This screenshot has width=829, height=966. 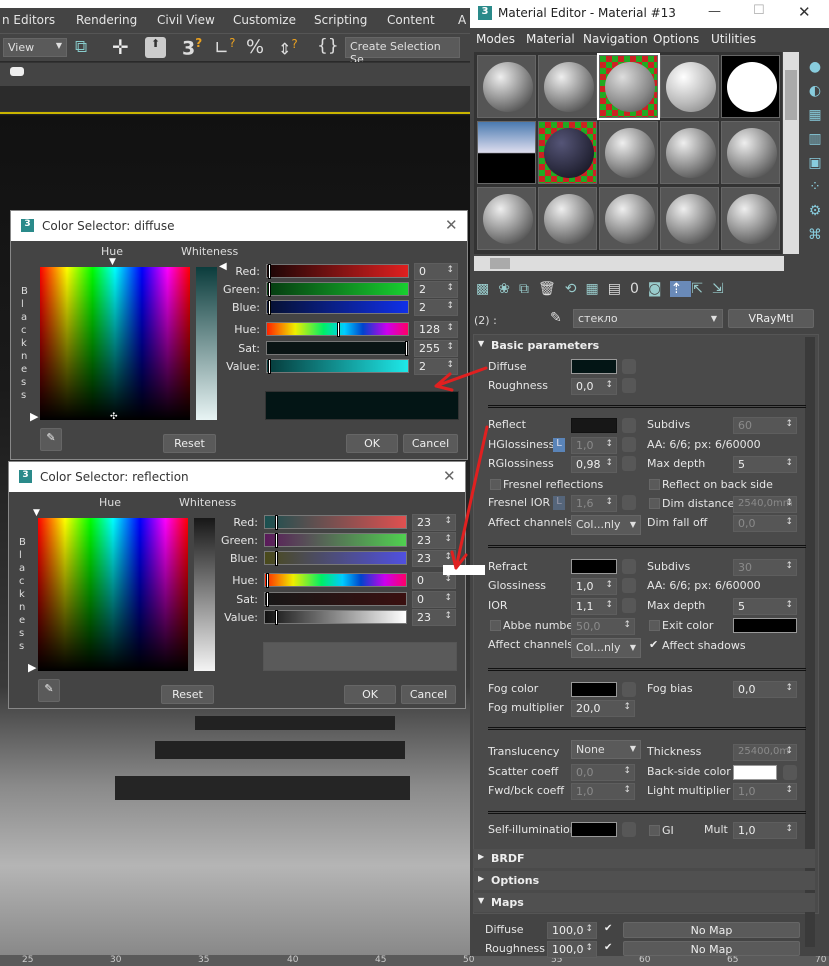 What do you see at coordinates (469, 497) in the screenshot?
I see `annotation-arrow-reflect` at bounding box center [469, 497].